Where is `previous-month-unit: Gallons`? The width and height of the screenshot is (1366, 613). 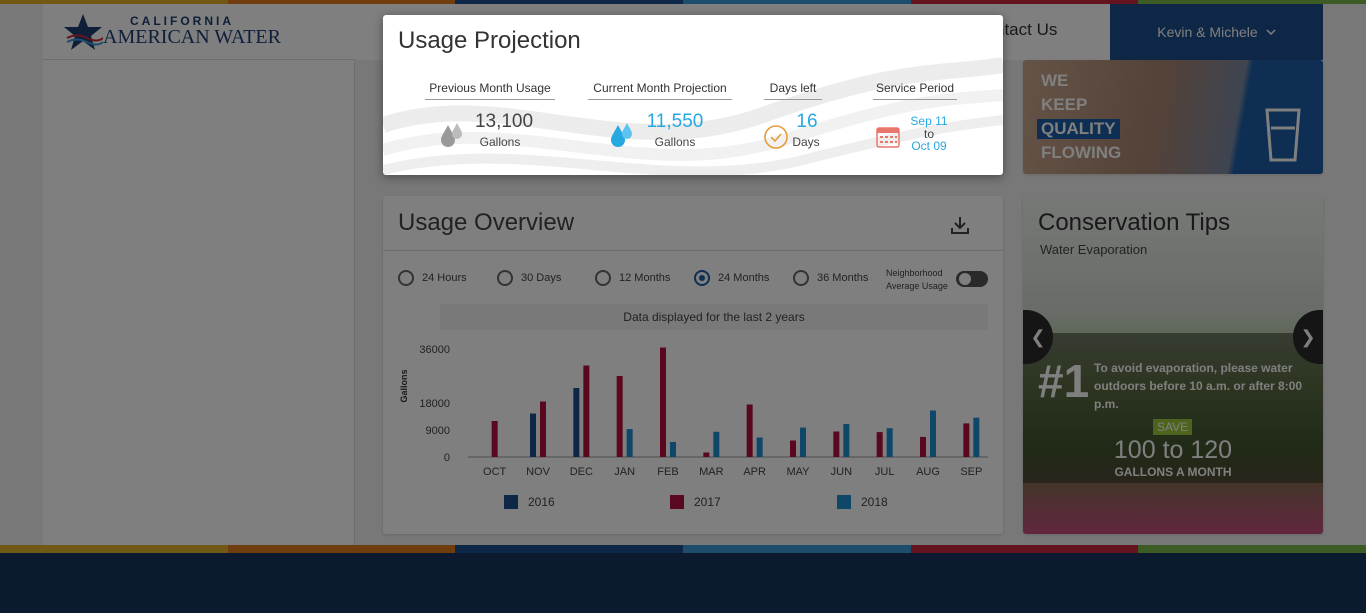 previous-month-unit: Gallons is located at coordinates (500, 142).